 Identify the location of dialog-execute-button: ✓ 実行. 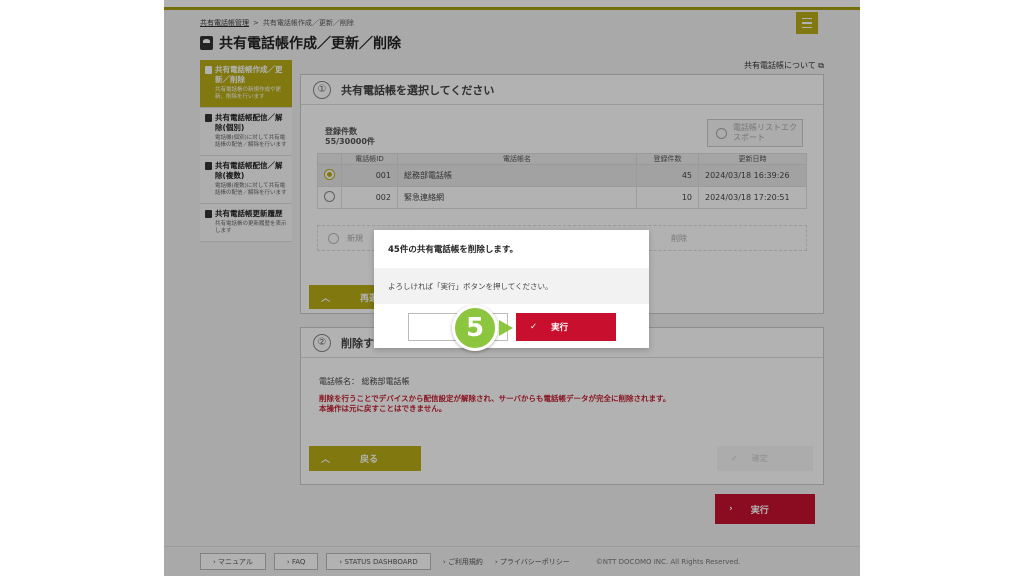
(566, 327).